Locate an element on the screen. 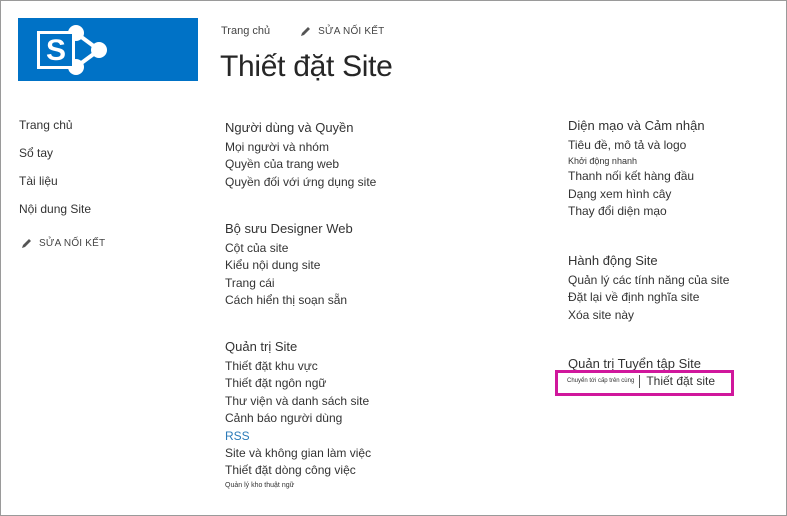  leftnav-item-documents: Tài liệu is located at coordinates (55, 188).